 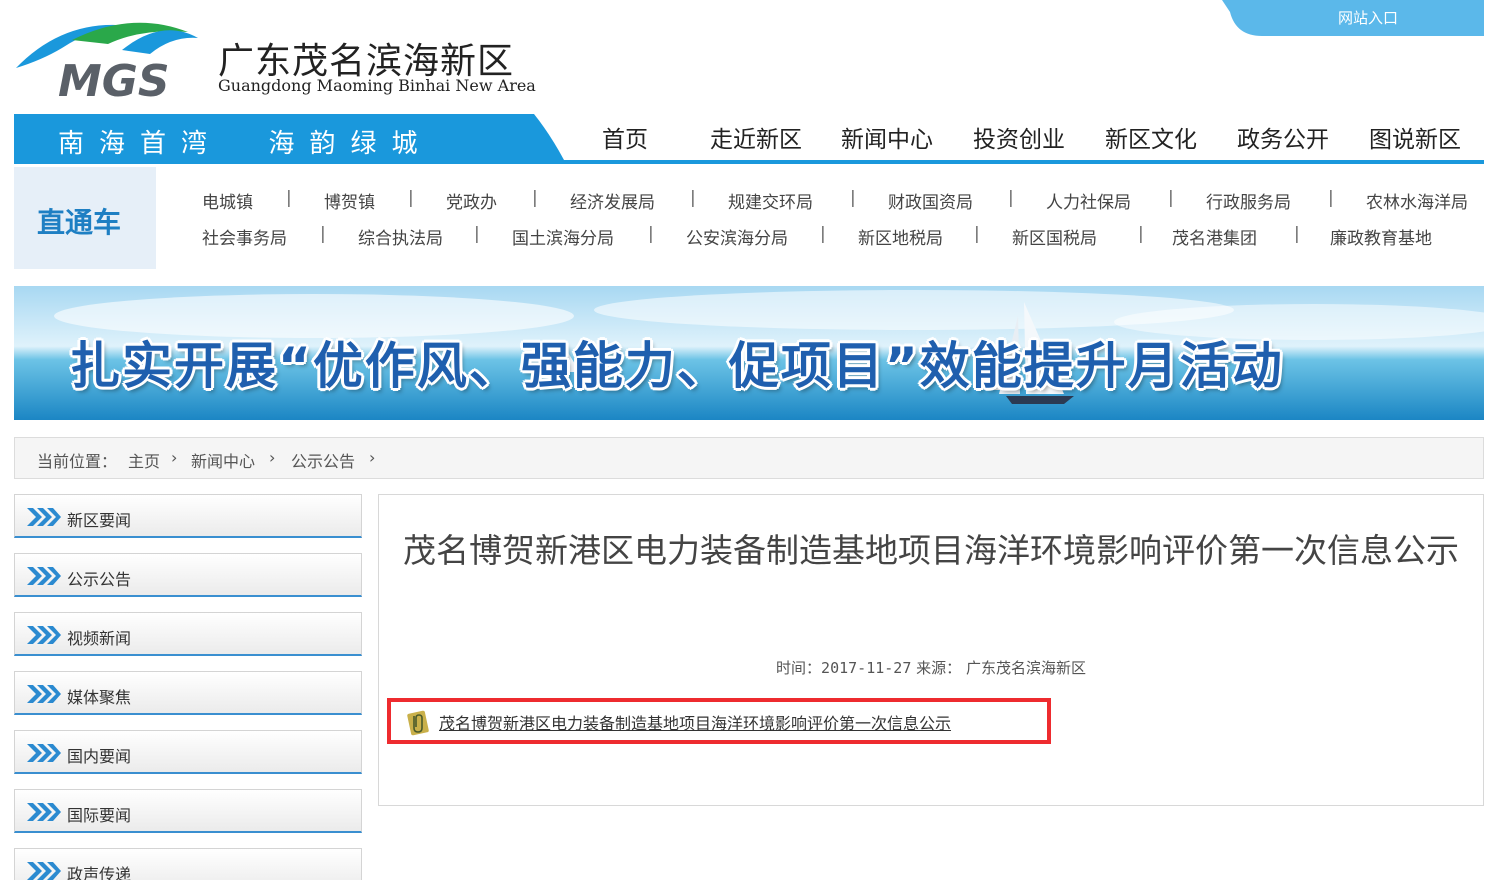 What do you see at coordinates (377, 85) in the screenshot?
I see `site-name-en: Guangdong Maoming Binhai New Area` at bounding box center [377, 85].